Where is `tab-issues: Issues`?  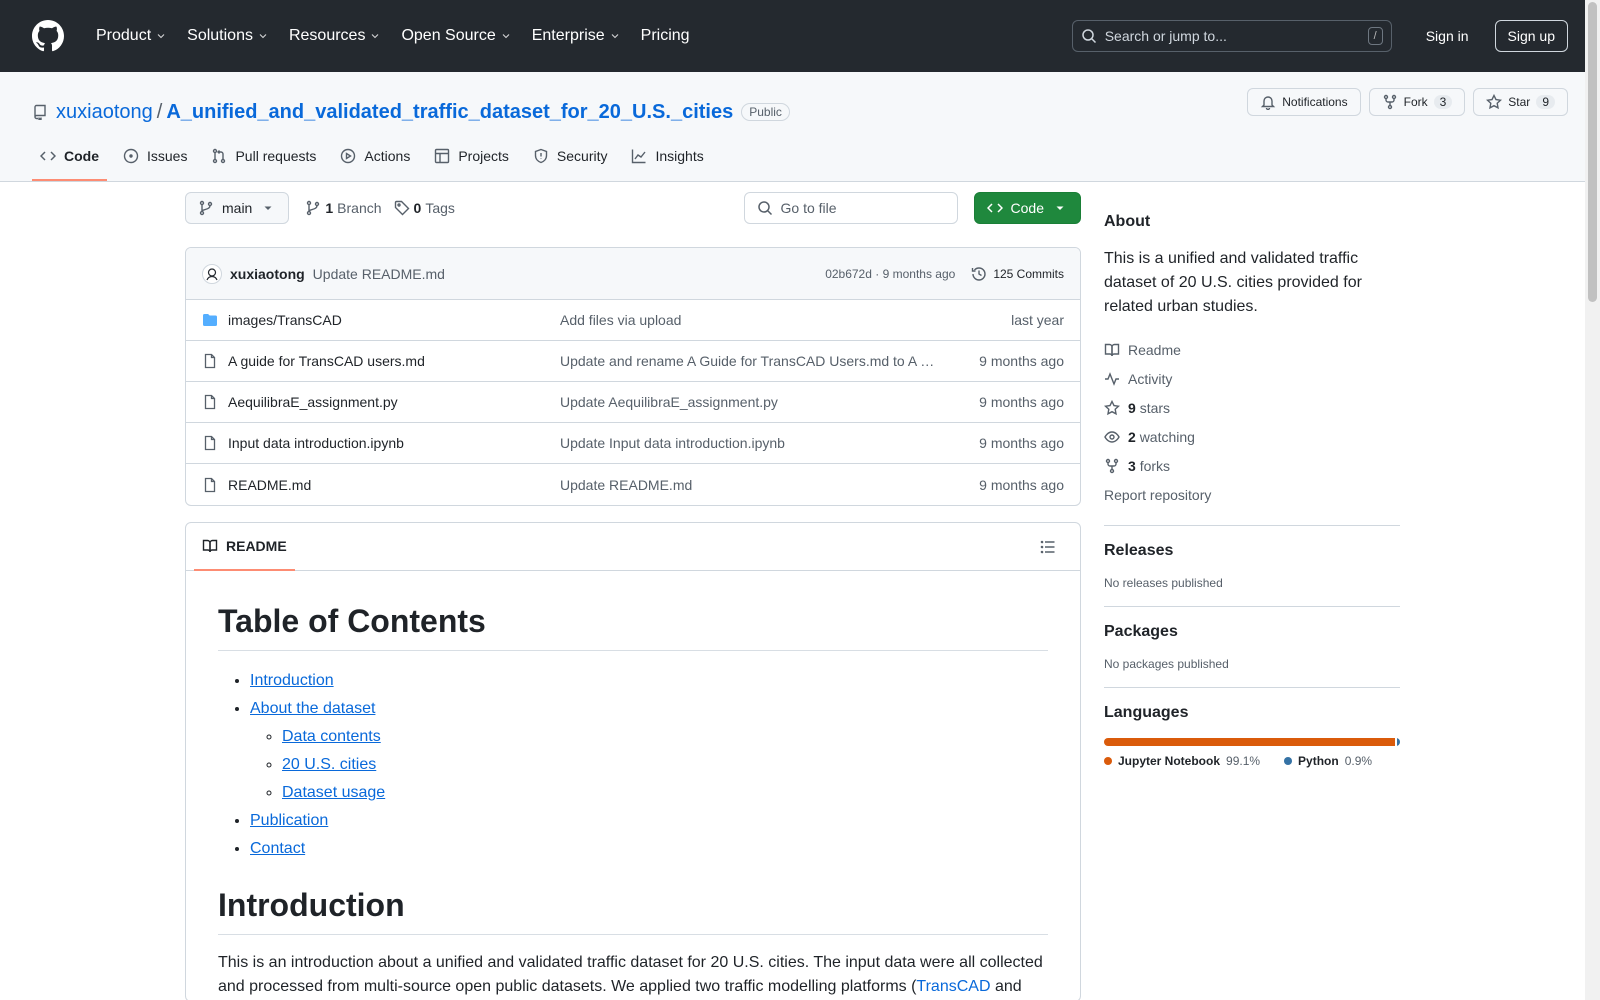
tab-issues: Issues is located at coordinates (155, 157).